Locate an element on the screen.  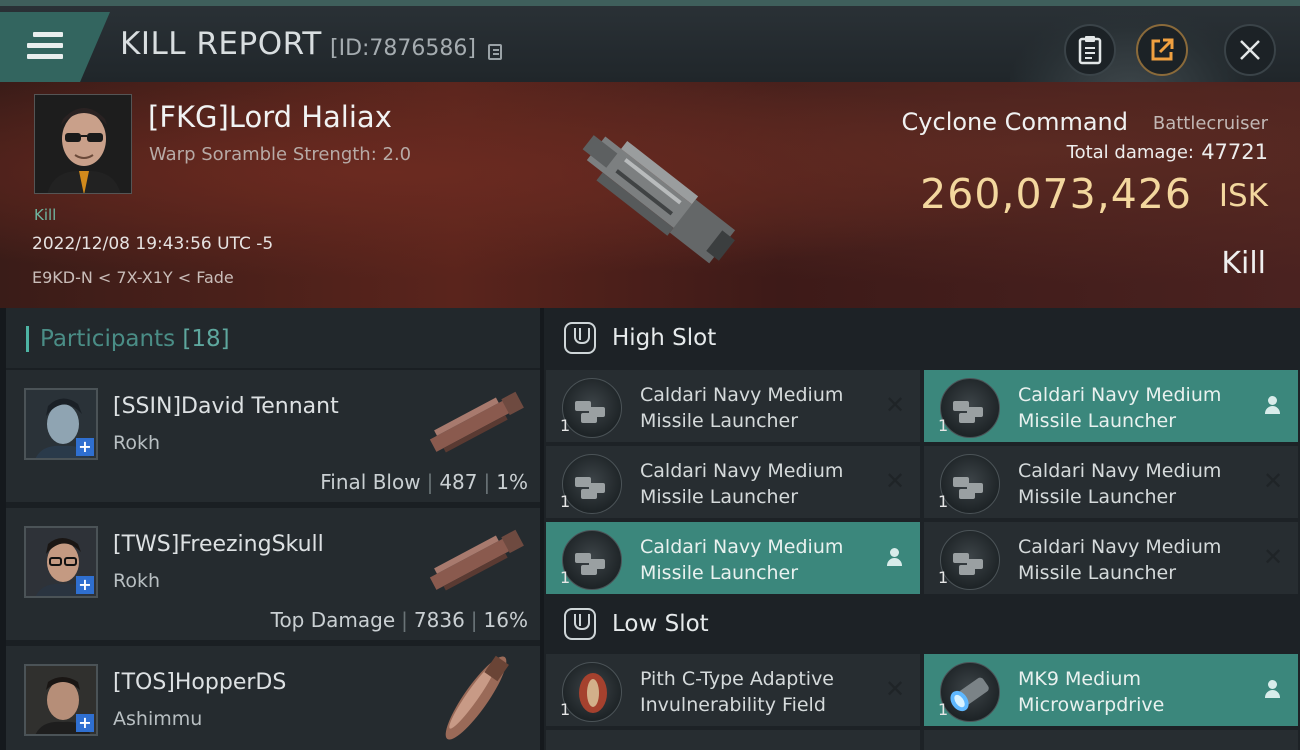
low-slot-icon is located at coordinates (580, 624).